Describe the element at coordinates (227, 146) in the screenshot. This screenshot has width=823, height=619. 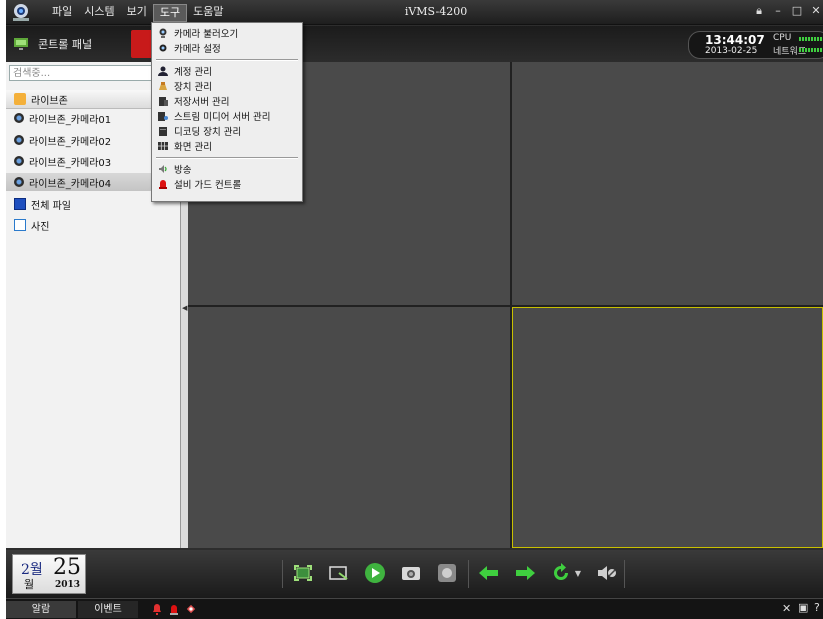
I see `menu-item-screen: 화면 관리` at that location.